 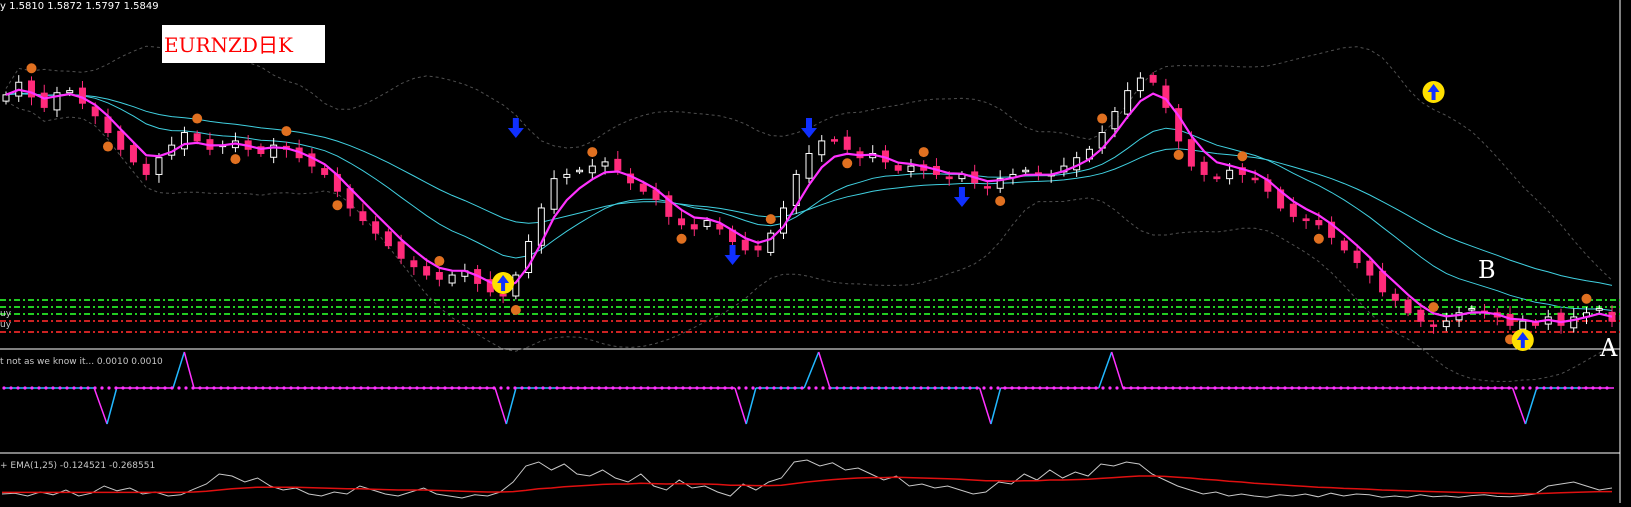 I want to click on indicator2-label: + EMA(1,25) -0.124521 -0.268551, so click(x=78, y=466).